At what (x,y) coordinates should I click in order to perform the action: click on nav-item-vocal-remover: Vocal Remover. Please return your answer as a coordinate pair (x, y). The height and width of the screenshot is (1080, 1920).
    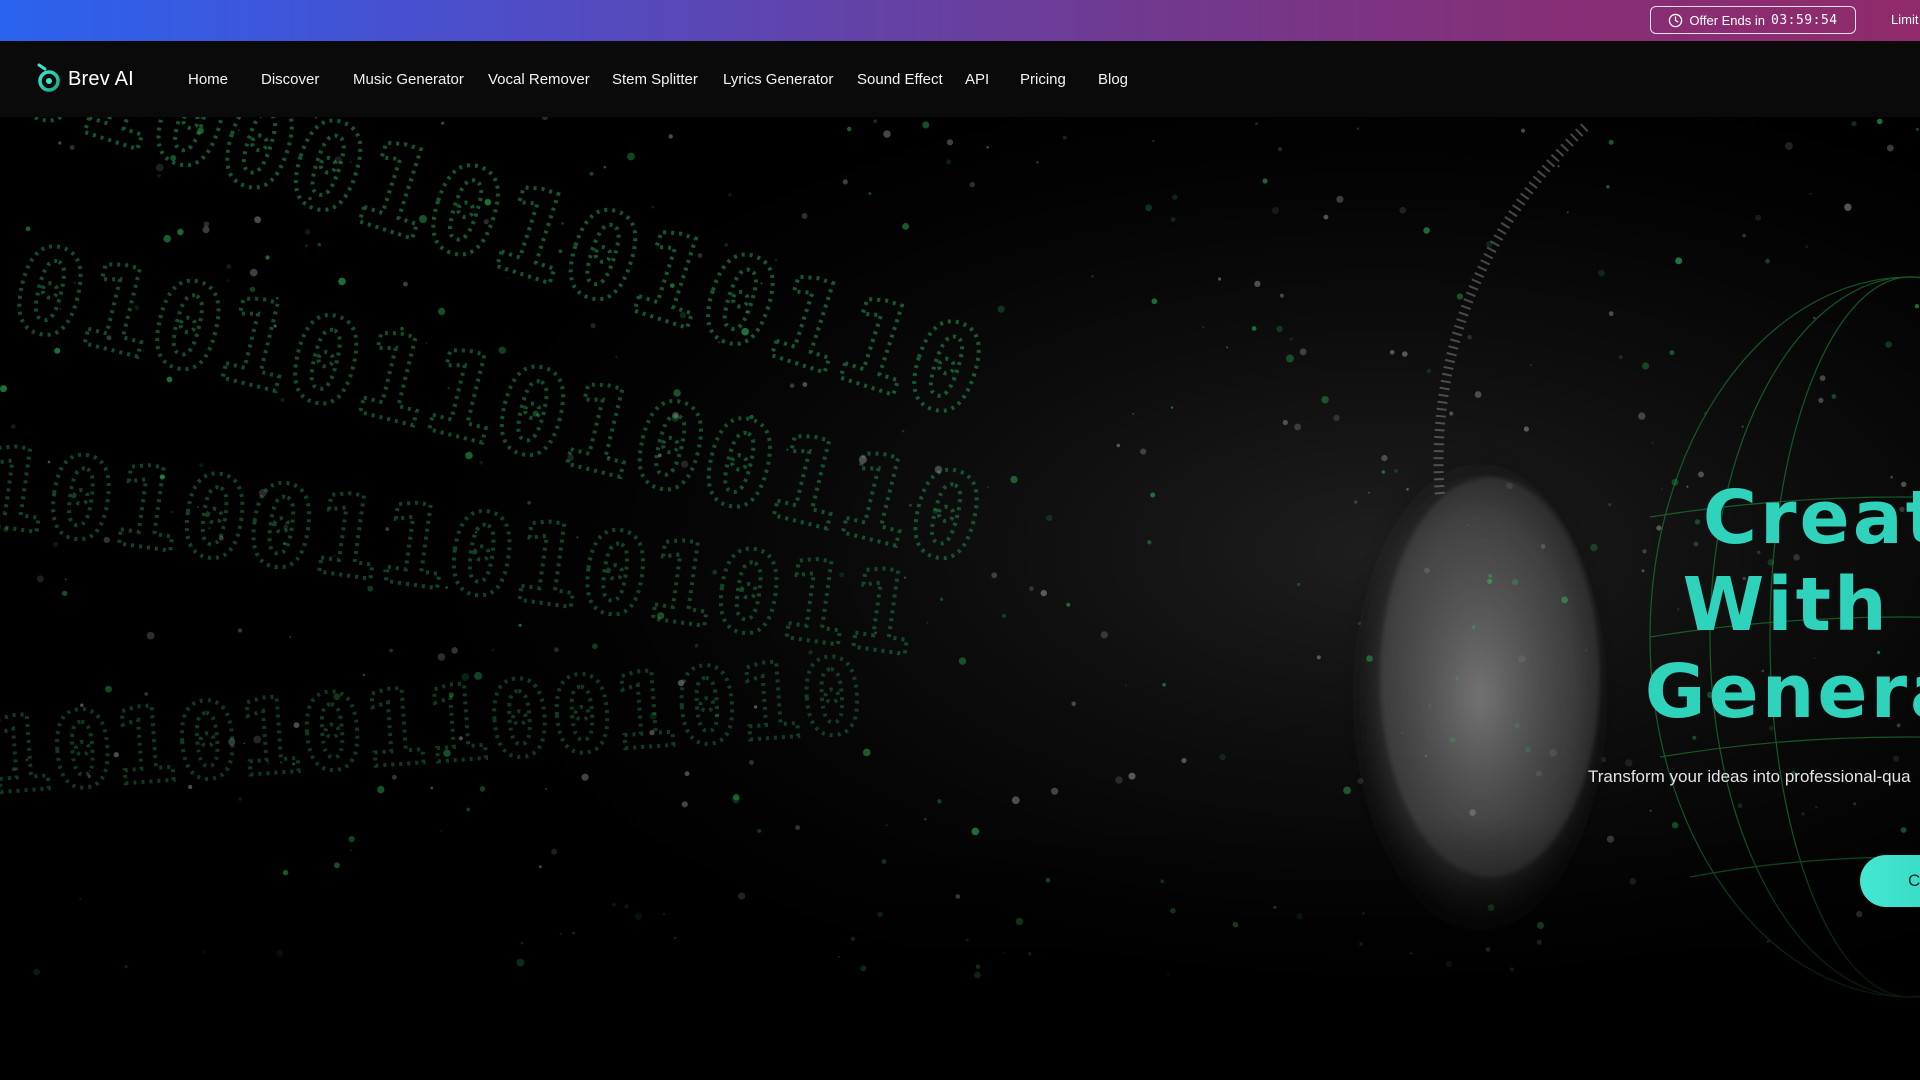
    Looking at the image, I should click on (539, 79).